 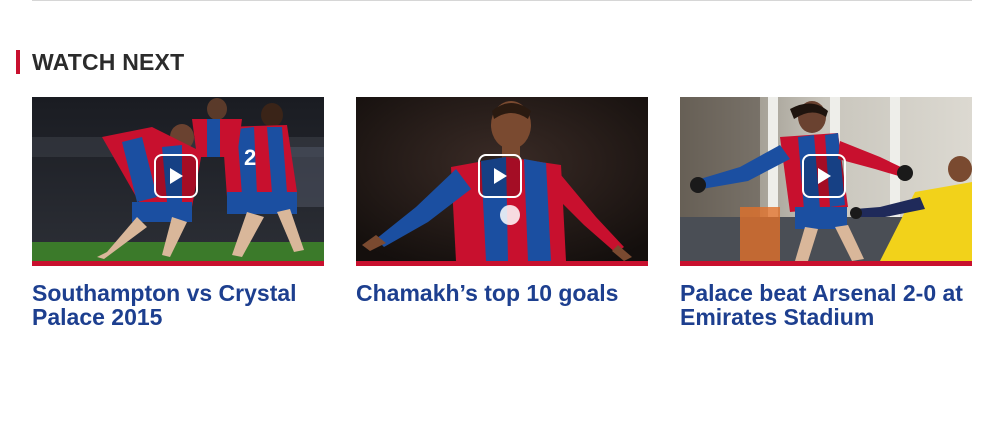 I want to click on svg-text: 2, so click(x=250, y=157).